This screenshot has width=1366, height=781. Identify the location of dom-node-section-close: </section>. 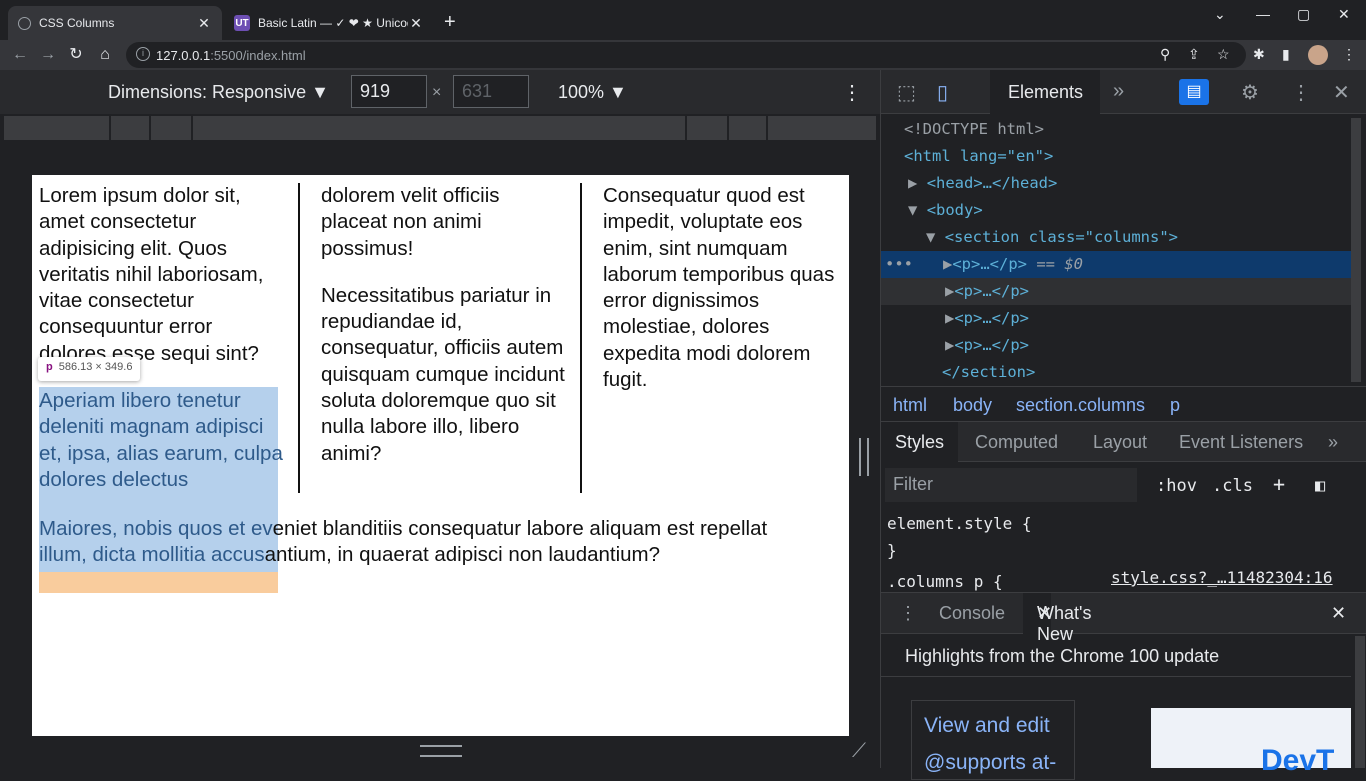
(1116, 372).